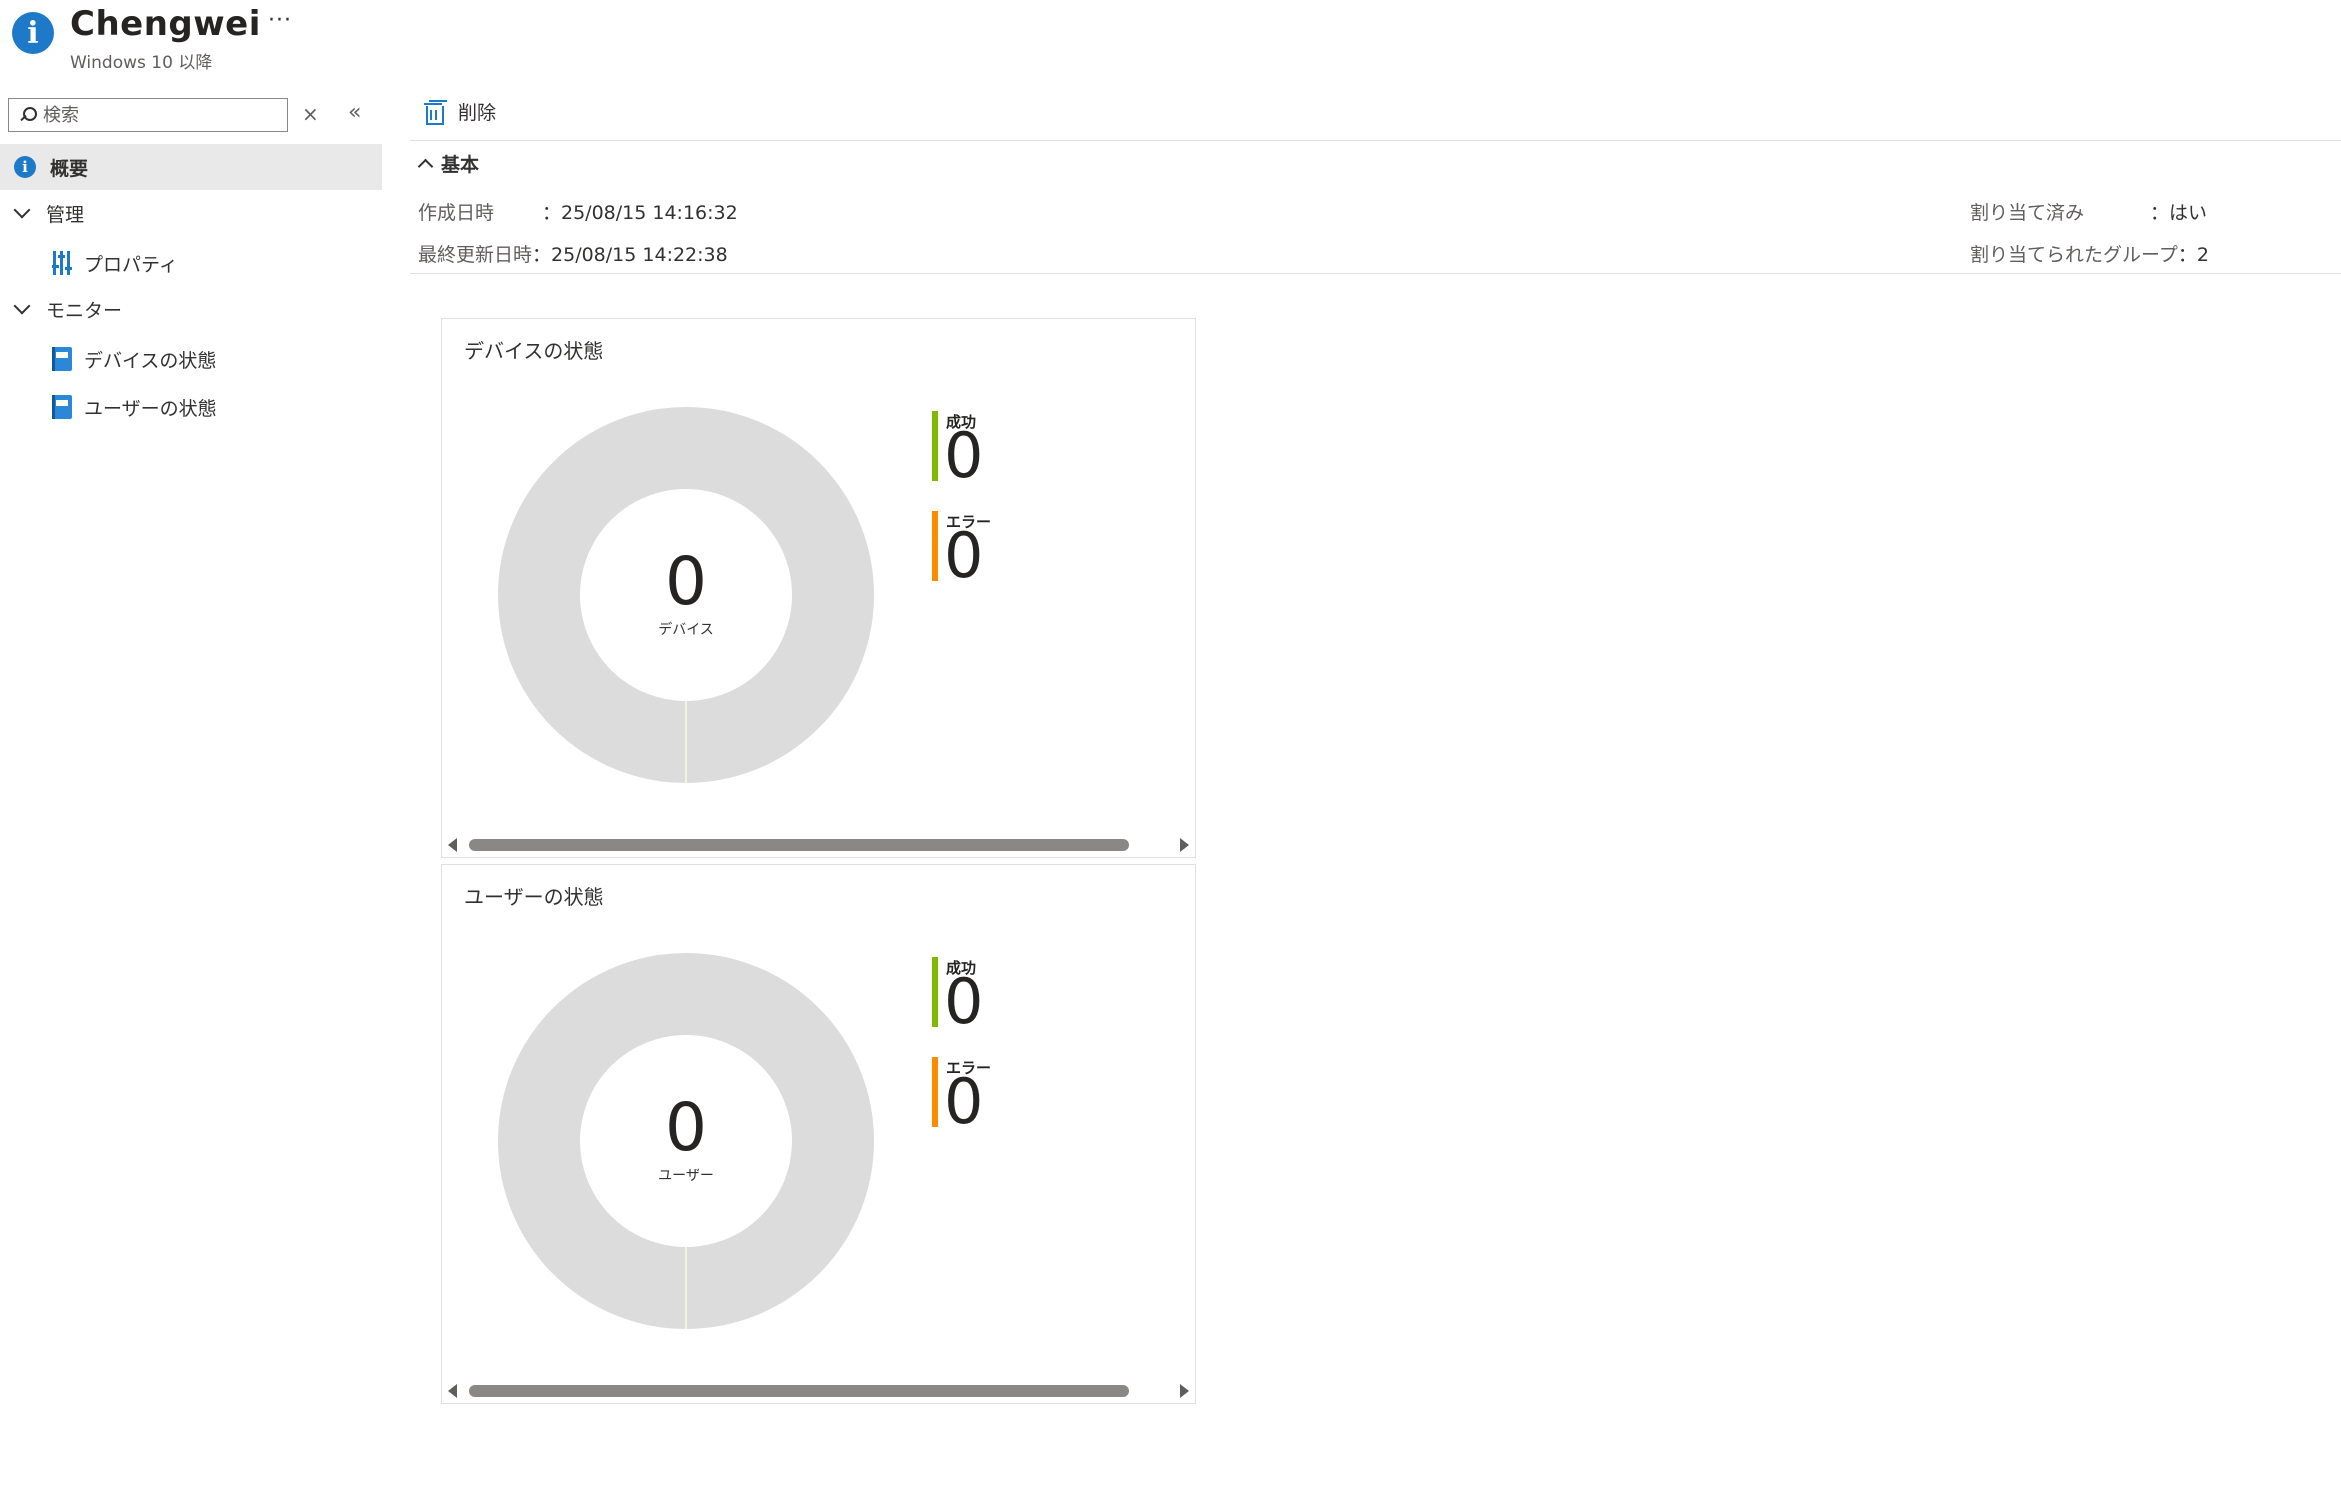 This screenshot has width=2341, height=1498. Describe the element at coordinates (25, 167) in the screenshot. I see `info-icon: i` at that location.